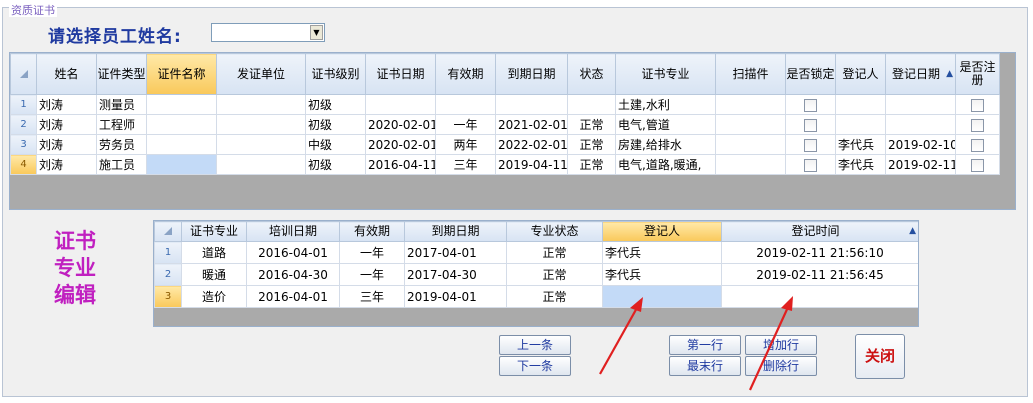  Describe the element at coordinates (181, 74) in the screenshot. I see `col-cert-name: 证件名称` at that location.